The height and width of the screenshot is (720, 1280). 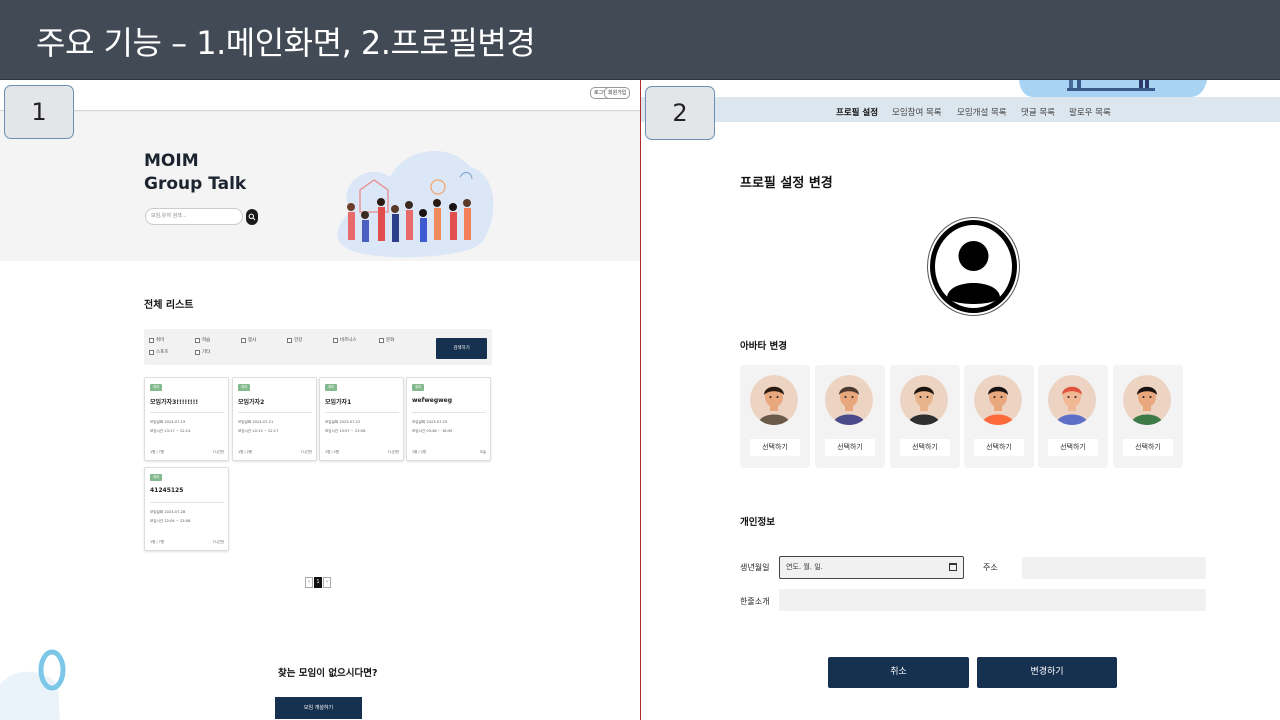 I want to click on card-time: 모임시간 13:17 ~ 22:14, so click(x=170, y=431).